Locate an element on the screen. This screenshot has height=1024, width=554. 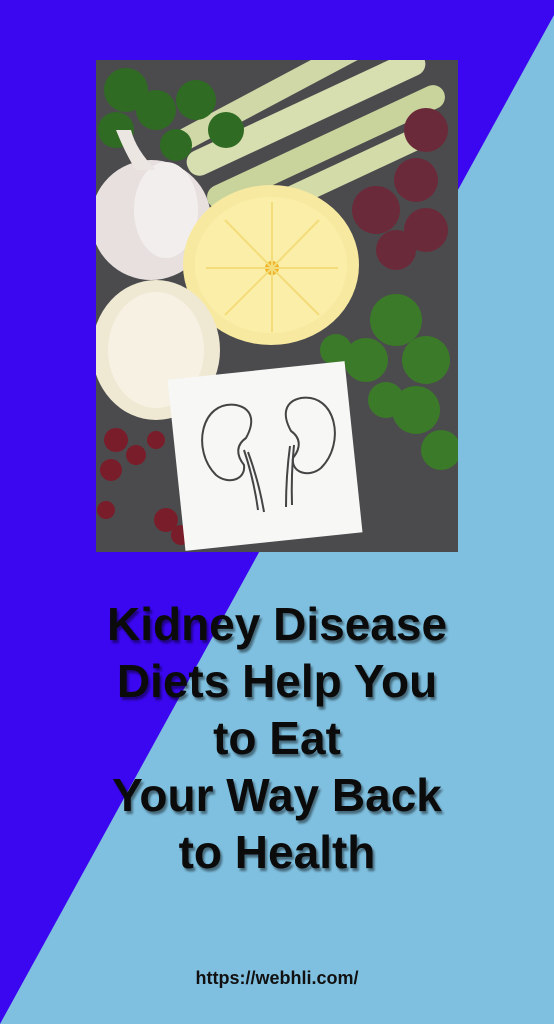
headline-line-3: to Eat is located at coordinates (277, 738).